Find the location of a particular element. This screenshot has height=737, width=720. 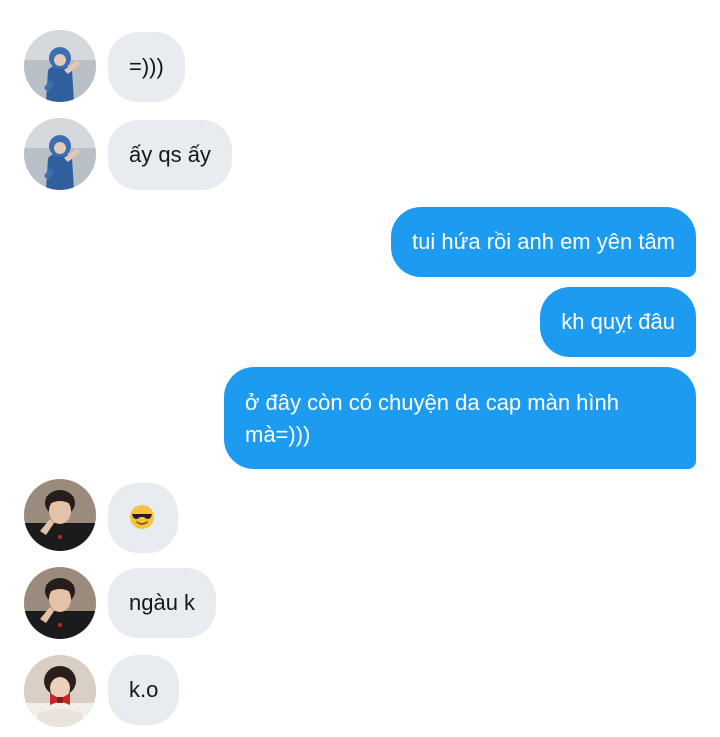

message-text: kh quỵt đâu is located at coordinates (618, 321).